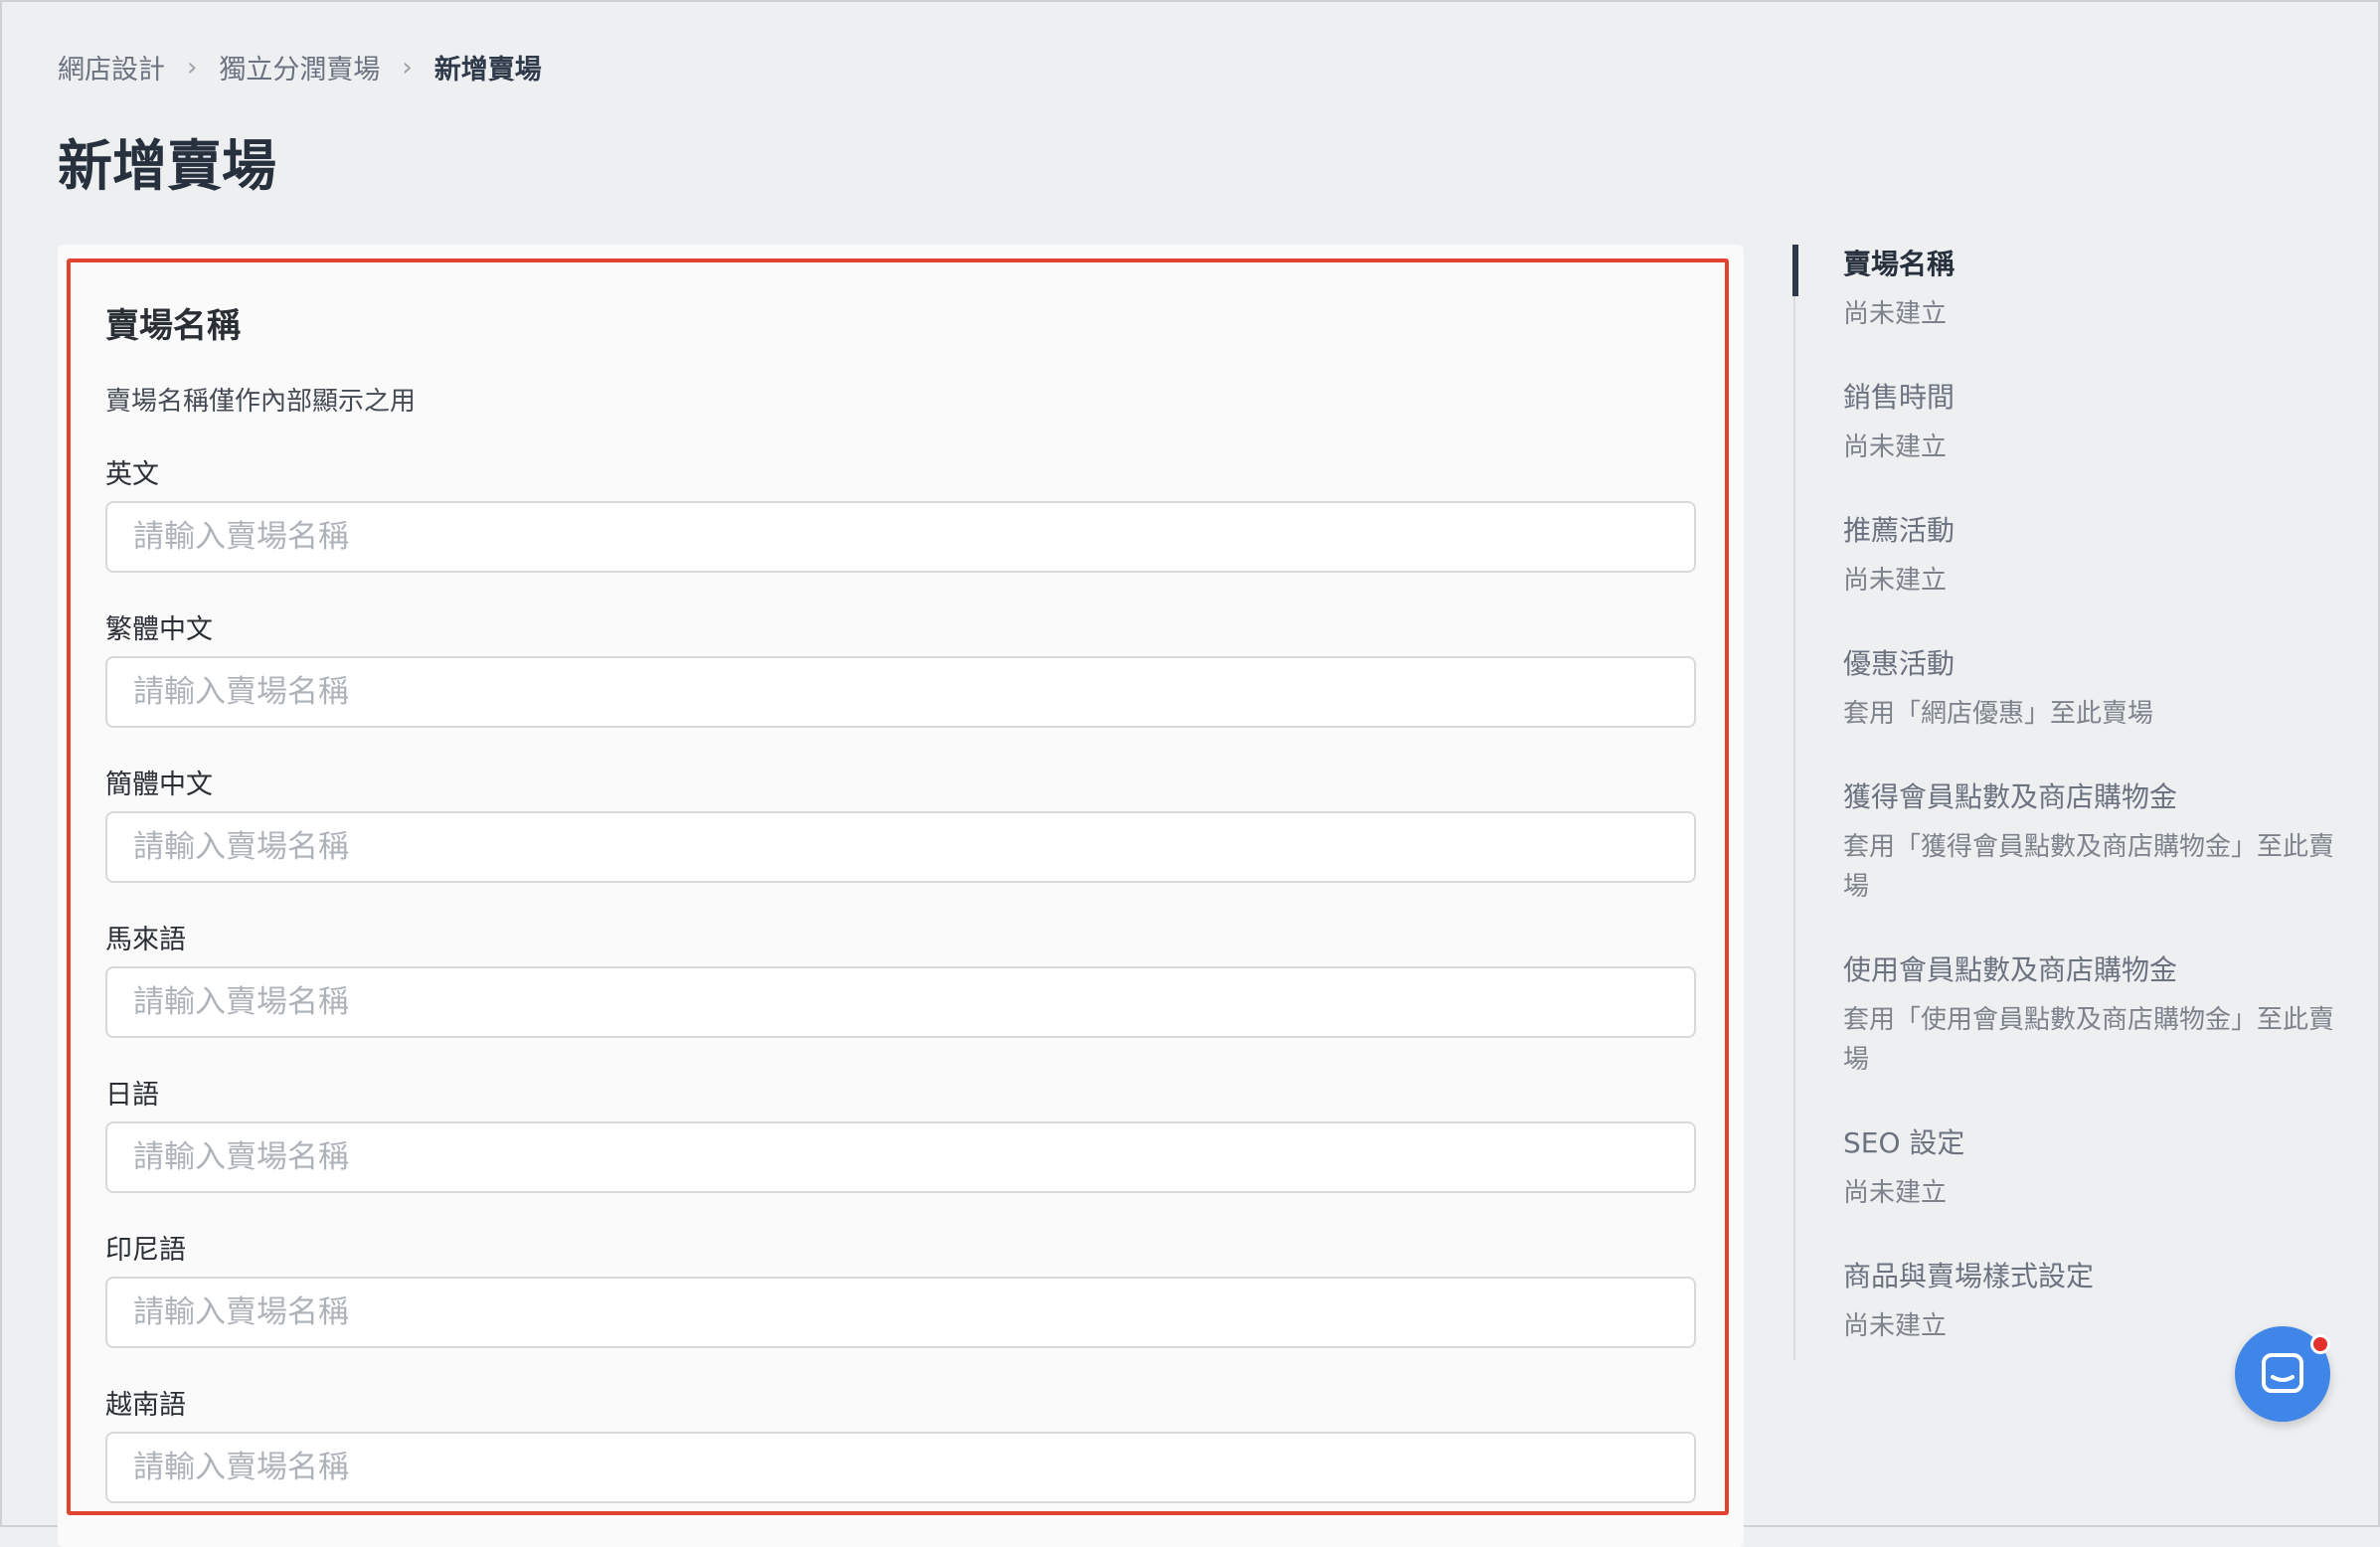  I want to click on nav-item-status: 套用「獲得會員點數及商店購物金」至此賣場, so click(2089, 867).